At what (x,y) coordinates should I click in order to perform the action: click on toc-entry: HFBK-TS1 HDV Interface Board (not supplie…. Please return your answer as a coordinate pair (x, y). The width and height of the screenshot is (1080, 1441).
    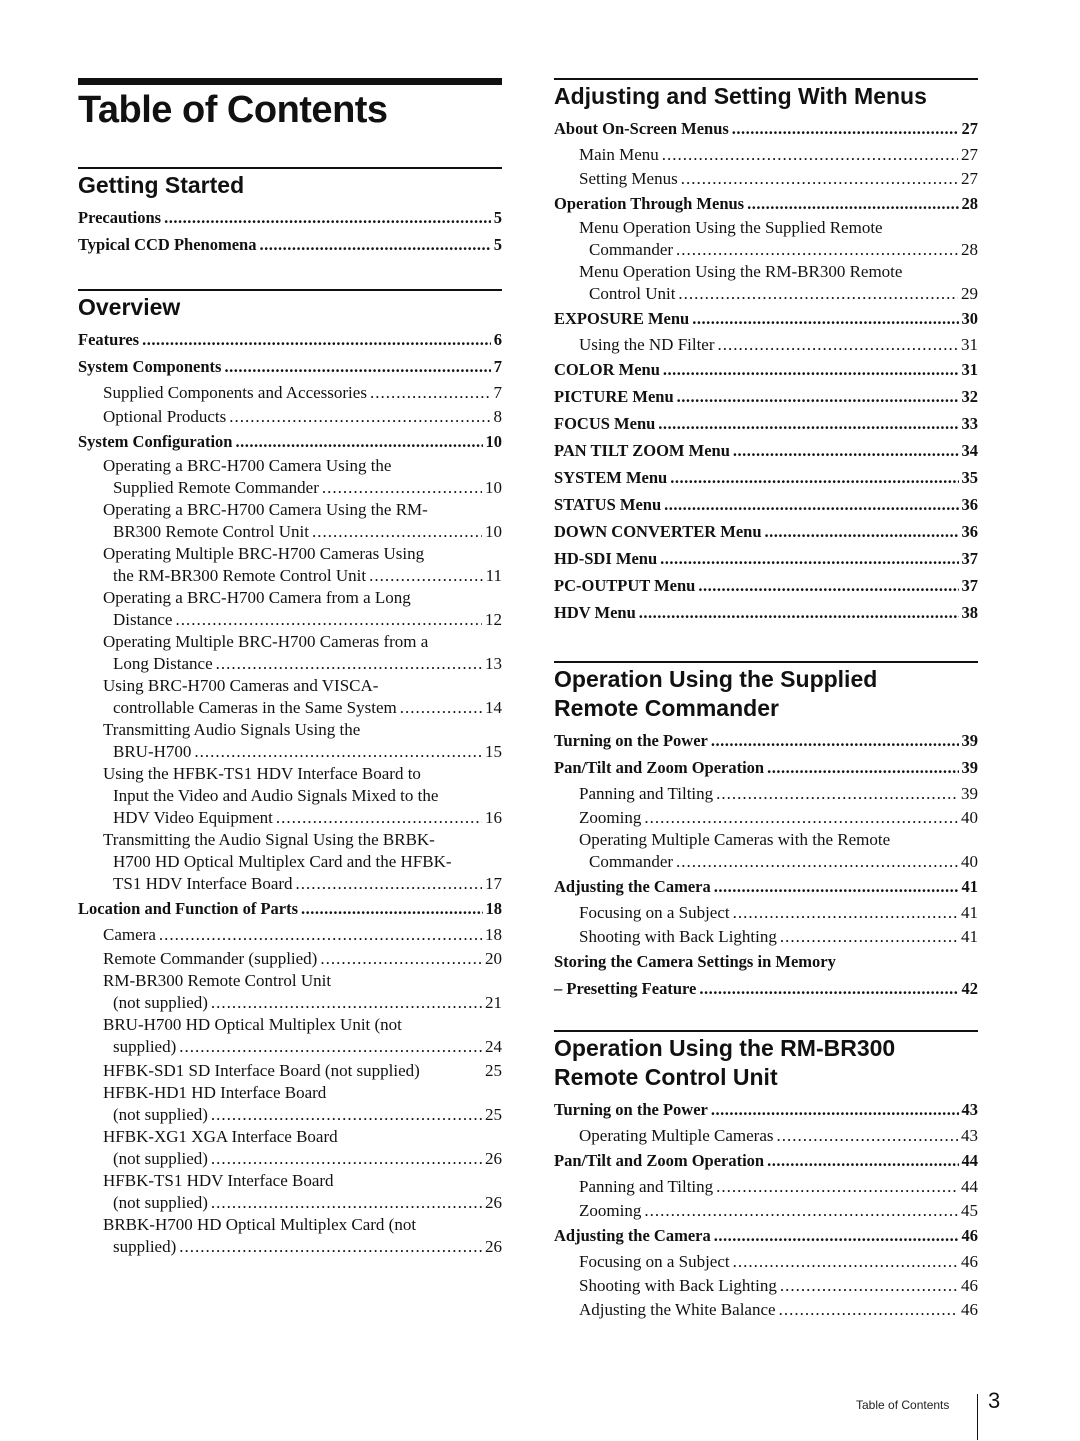
    Looking at the image, I should click on (290, 1192).